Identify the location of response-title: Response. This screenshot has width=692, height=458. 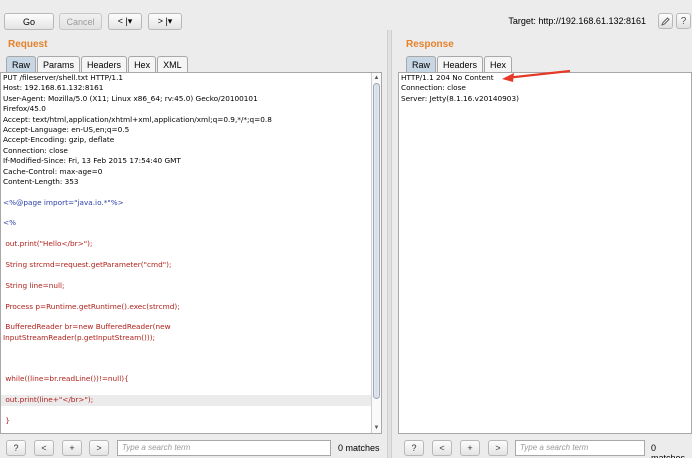
(430, 44).